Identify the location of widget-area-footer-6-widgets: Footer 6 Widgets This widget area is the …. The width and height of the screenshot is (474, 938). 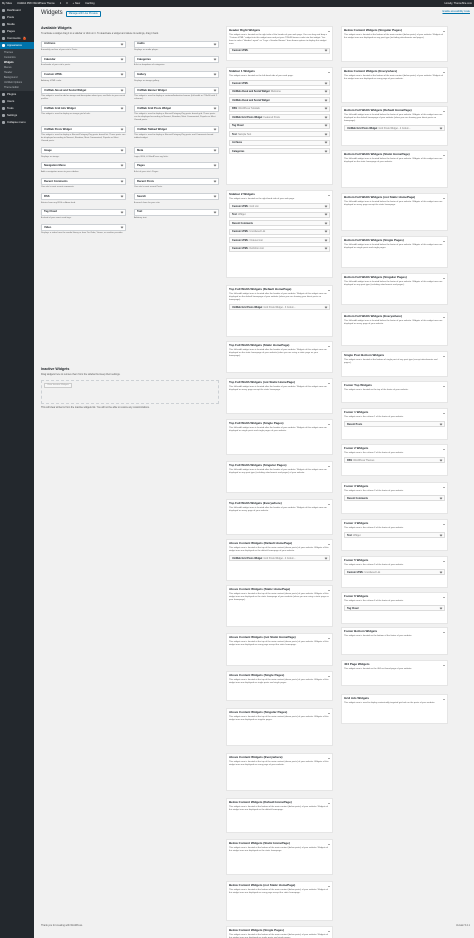
(394, 608).